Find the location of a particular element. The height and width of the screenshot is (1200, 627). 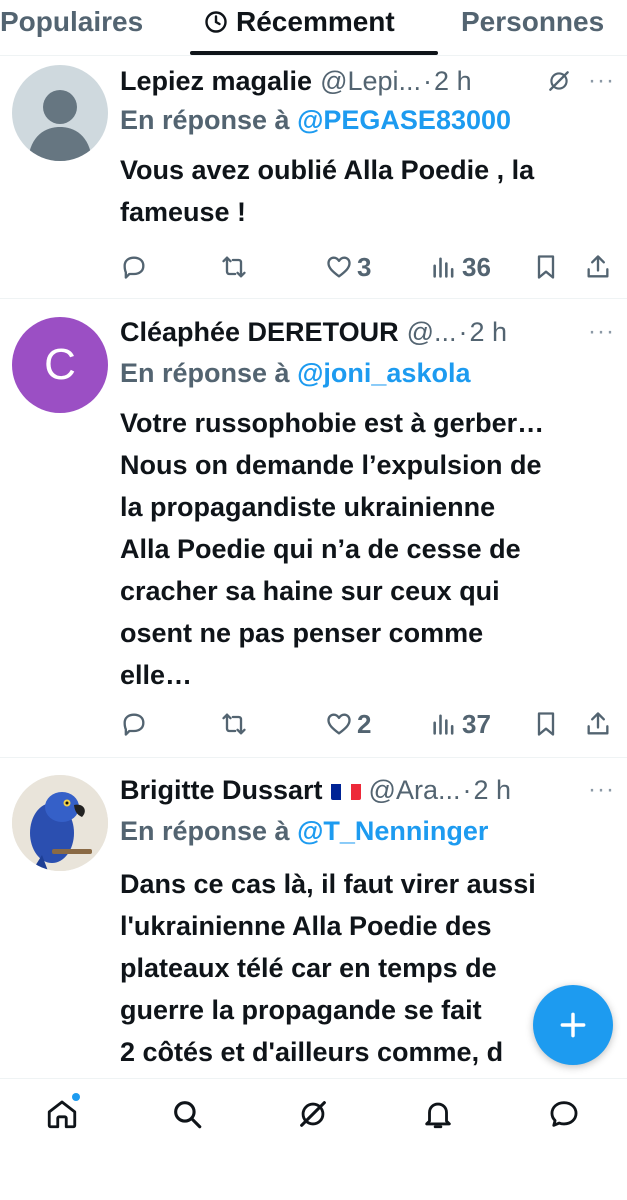

tweet-actions: 3 36 is located at coordinates (367, 267).